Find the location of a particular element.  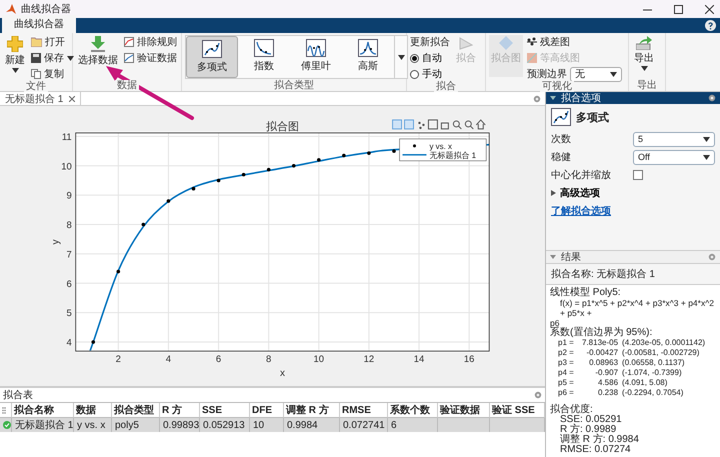

coefficient-name: p2 = is located at coordinates (566, 353).